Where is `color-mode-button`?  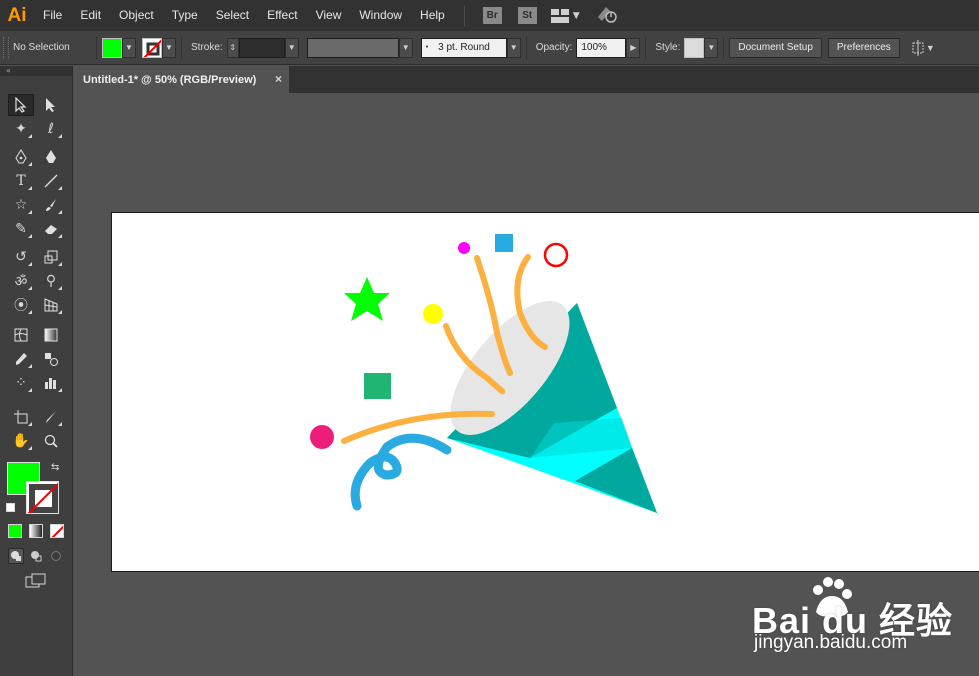 color-mode-button is located at coordinates (15, 531).